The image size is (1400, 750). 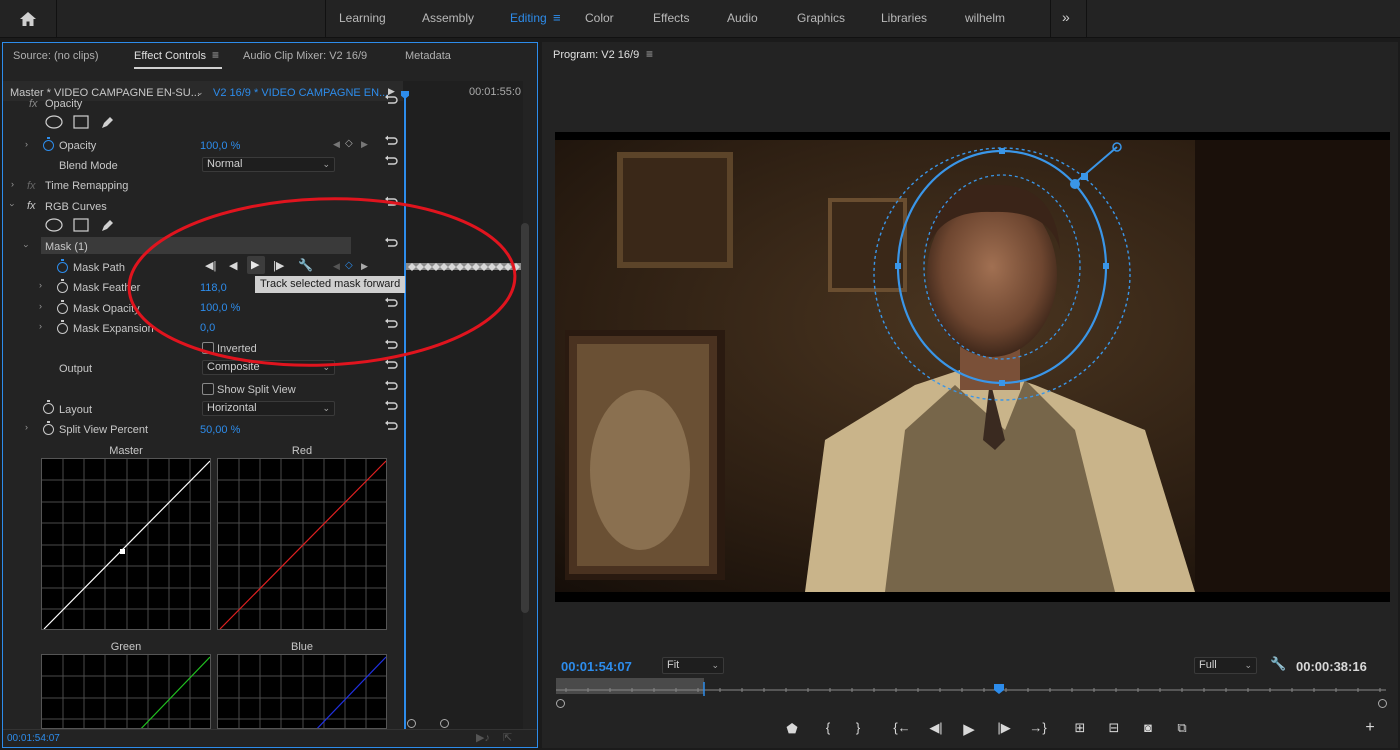 I want to click on comparison-view-icon: ⧉, so click(x=1182, y=728).